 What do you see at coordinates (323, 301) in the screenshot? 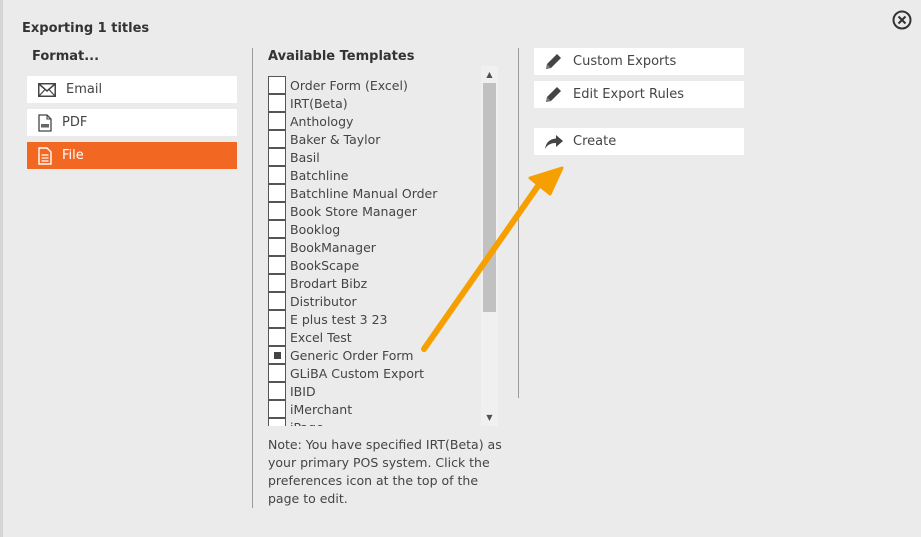
I see `template-label: Distributor` at bounding box center [323, 301].